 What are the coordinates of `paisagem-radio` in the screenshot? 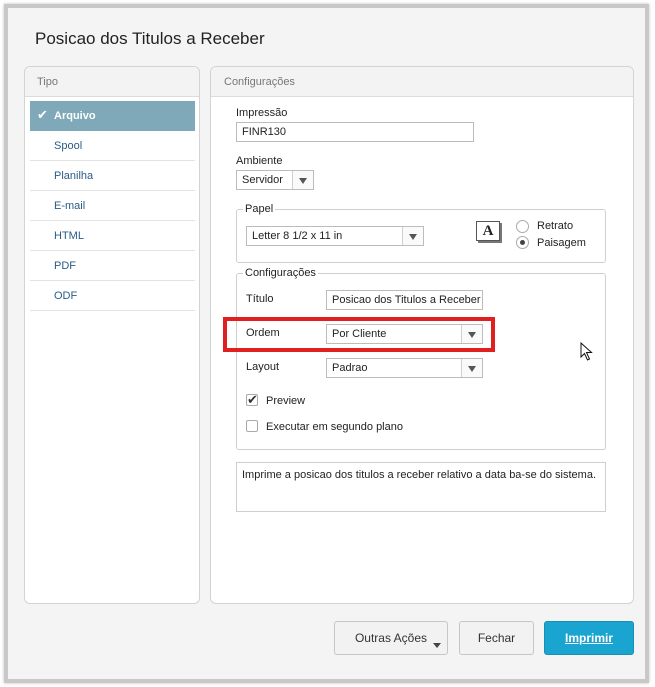 It's located at (522, 242).